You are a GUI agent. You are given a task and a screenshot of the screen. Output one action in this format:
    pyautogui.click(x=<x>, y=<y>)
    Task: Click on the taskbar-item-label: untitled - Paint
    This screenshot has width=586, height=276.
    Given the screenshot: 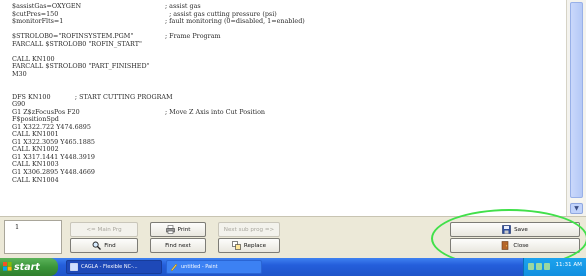 What is the action you would take?
    pyautogui.click(x=199, y=267)
    